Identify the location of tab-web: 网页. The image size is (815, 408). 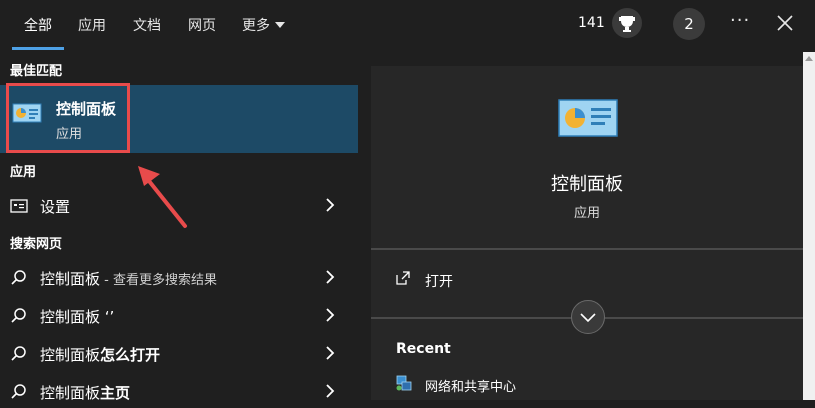
(202, 25).